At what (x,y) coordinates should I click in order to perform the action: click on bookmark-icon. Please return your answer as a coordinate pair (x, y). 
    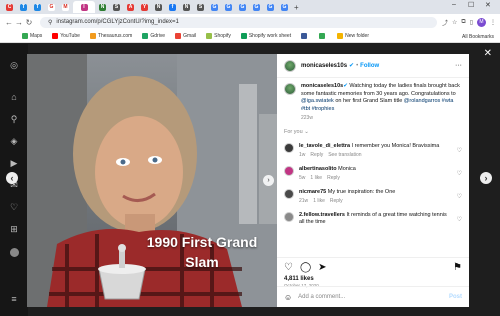
    Looking at the image, I should click on (55, 36).